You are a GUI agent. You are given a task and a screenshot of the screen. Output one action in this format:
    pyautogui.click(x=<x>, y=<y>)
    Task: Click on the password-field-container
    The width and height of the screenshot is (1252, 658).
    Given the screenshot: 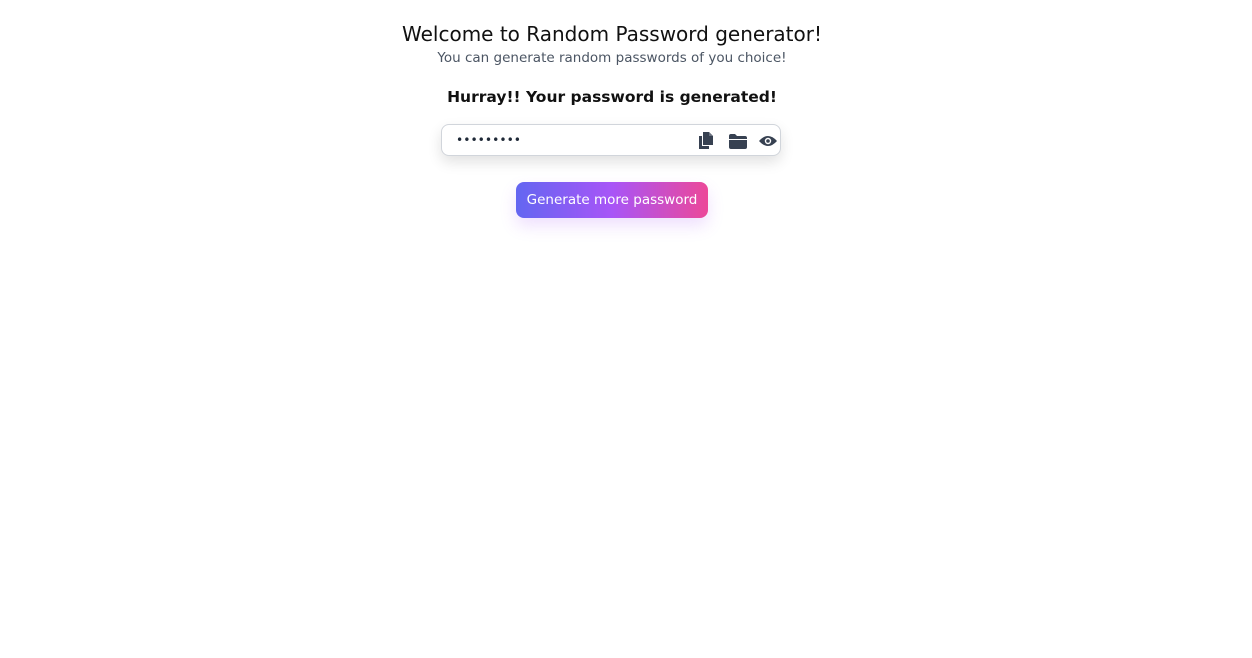 What is the action you would take?
    pyautogui.click(x=611, y=140)
    